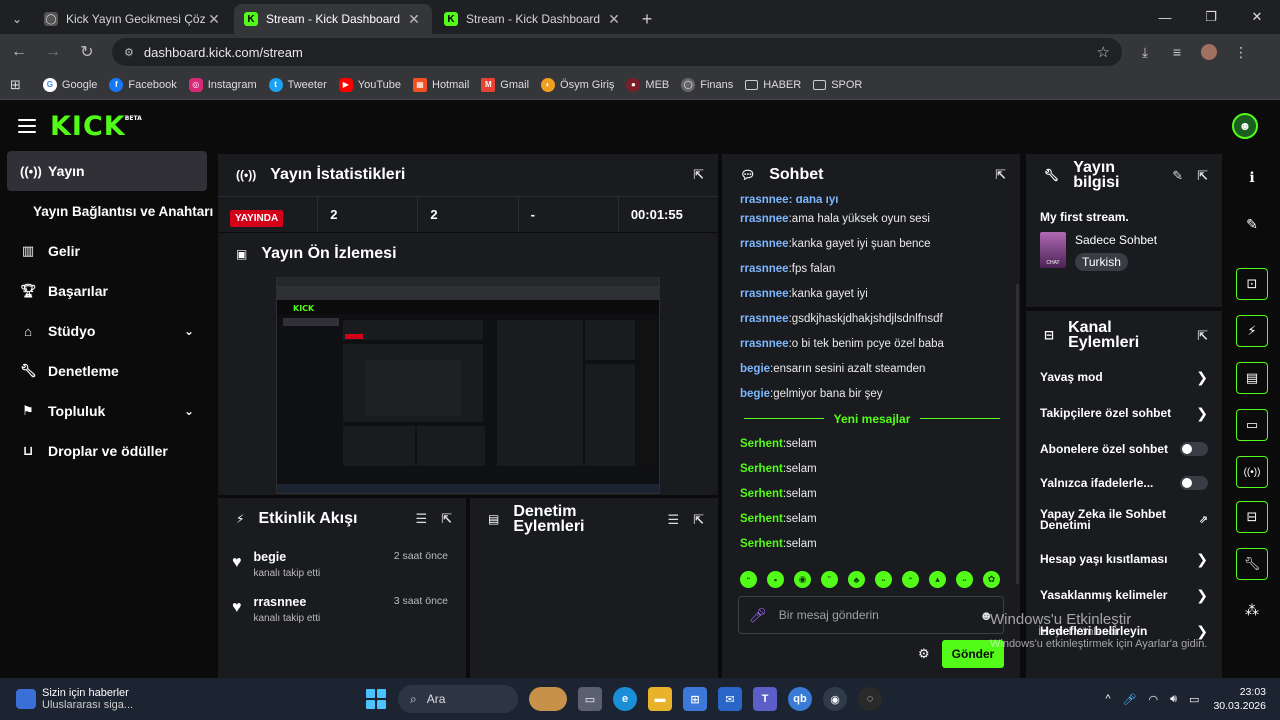 This screenshot has width=1280, height=720. What do you see at coordinates (986, 615) in the screenshot?
I see `emoji-icon: ☻` at bounding box center [986, 615].